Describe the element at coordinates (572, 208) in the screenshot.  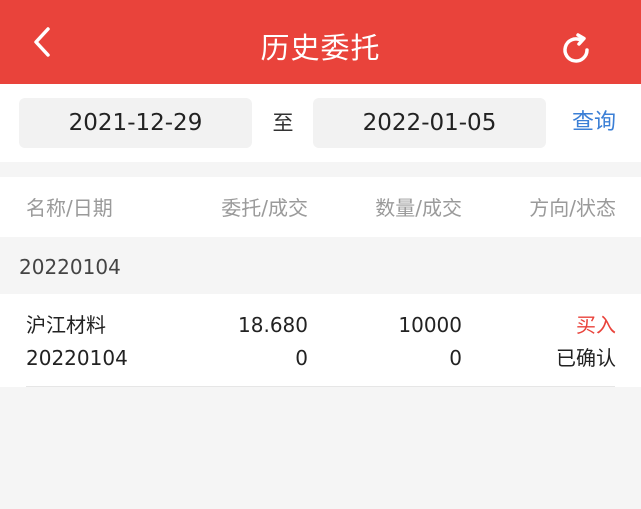
I see `column-header-direction-status: 方向/状态` at that location.